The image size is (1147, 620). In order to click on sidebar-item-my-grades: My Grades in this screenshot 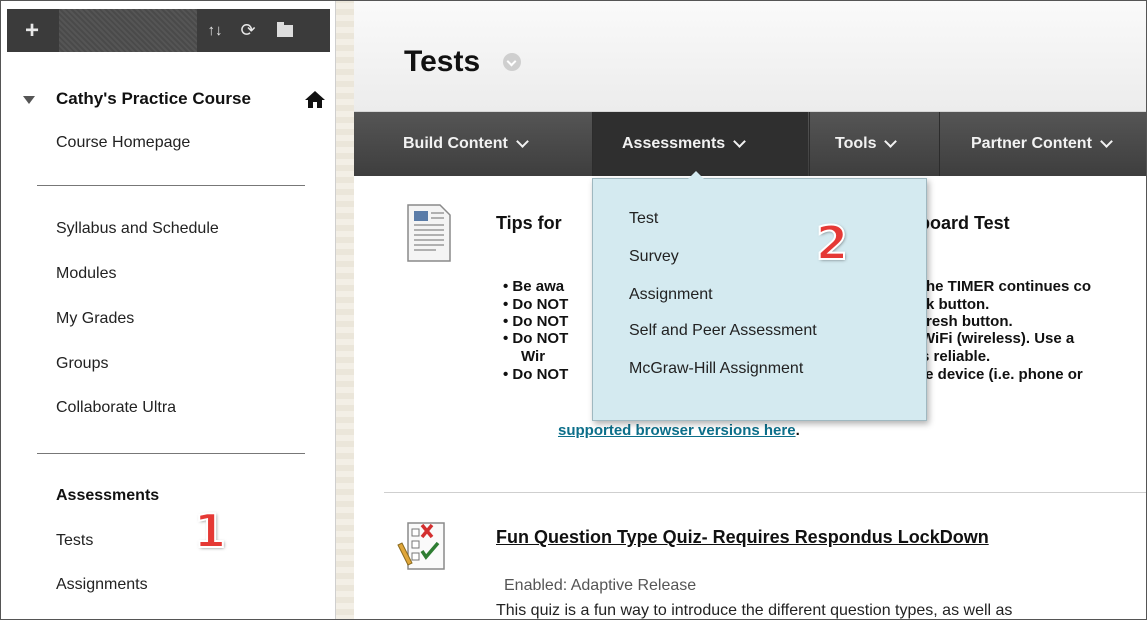, I will do `click(95, 319)`.